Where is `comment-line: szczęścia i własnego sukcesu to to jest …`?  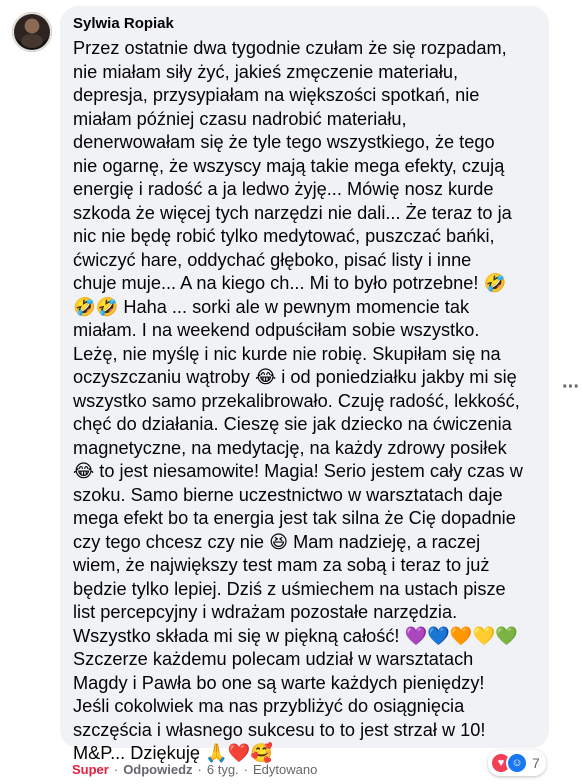 comment-line: szczęścia i własnego sukcesu to to jest … is located at coordinates (279, 729).